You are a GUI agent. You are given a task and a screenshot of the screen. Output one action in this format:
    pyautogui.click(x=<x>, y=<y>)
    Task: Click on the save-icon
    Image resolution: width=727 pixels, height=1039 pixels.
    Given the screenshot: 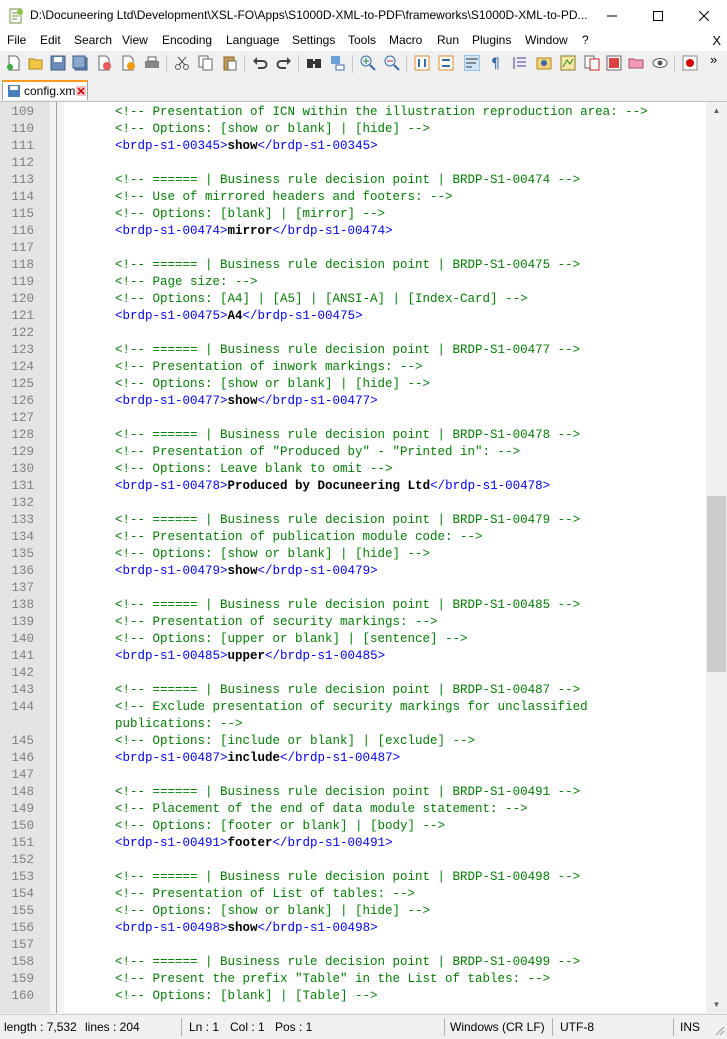 What is the action you would take?
    pyautogui.click(x=58, y=63)
    